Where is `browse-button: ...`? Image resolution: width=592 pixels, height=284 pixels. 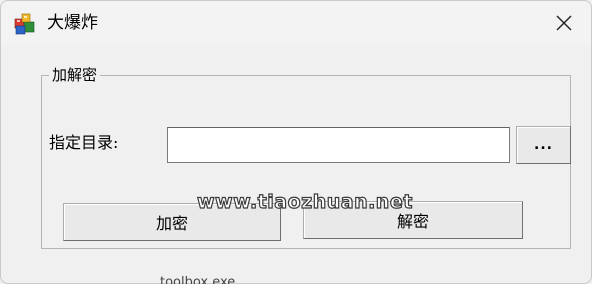
browse-button: ... is located at coordinates (543, 145).